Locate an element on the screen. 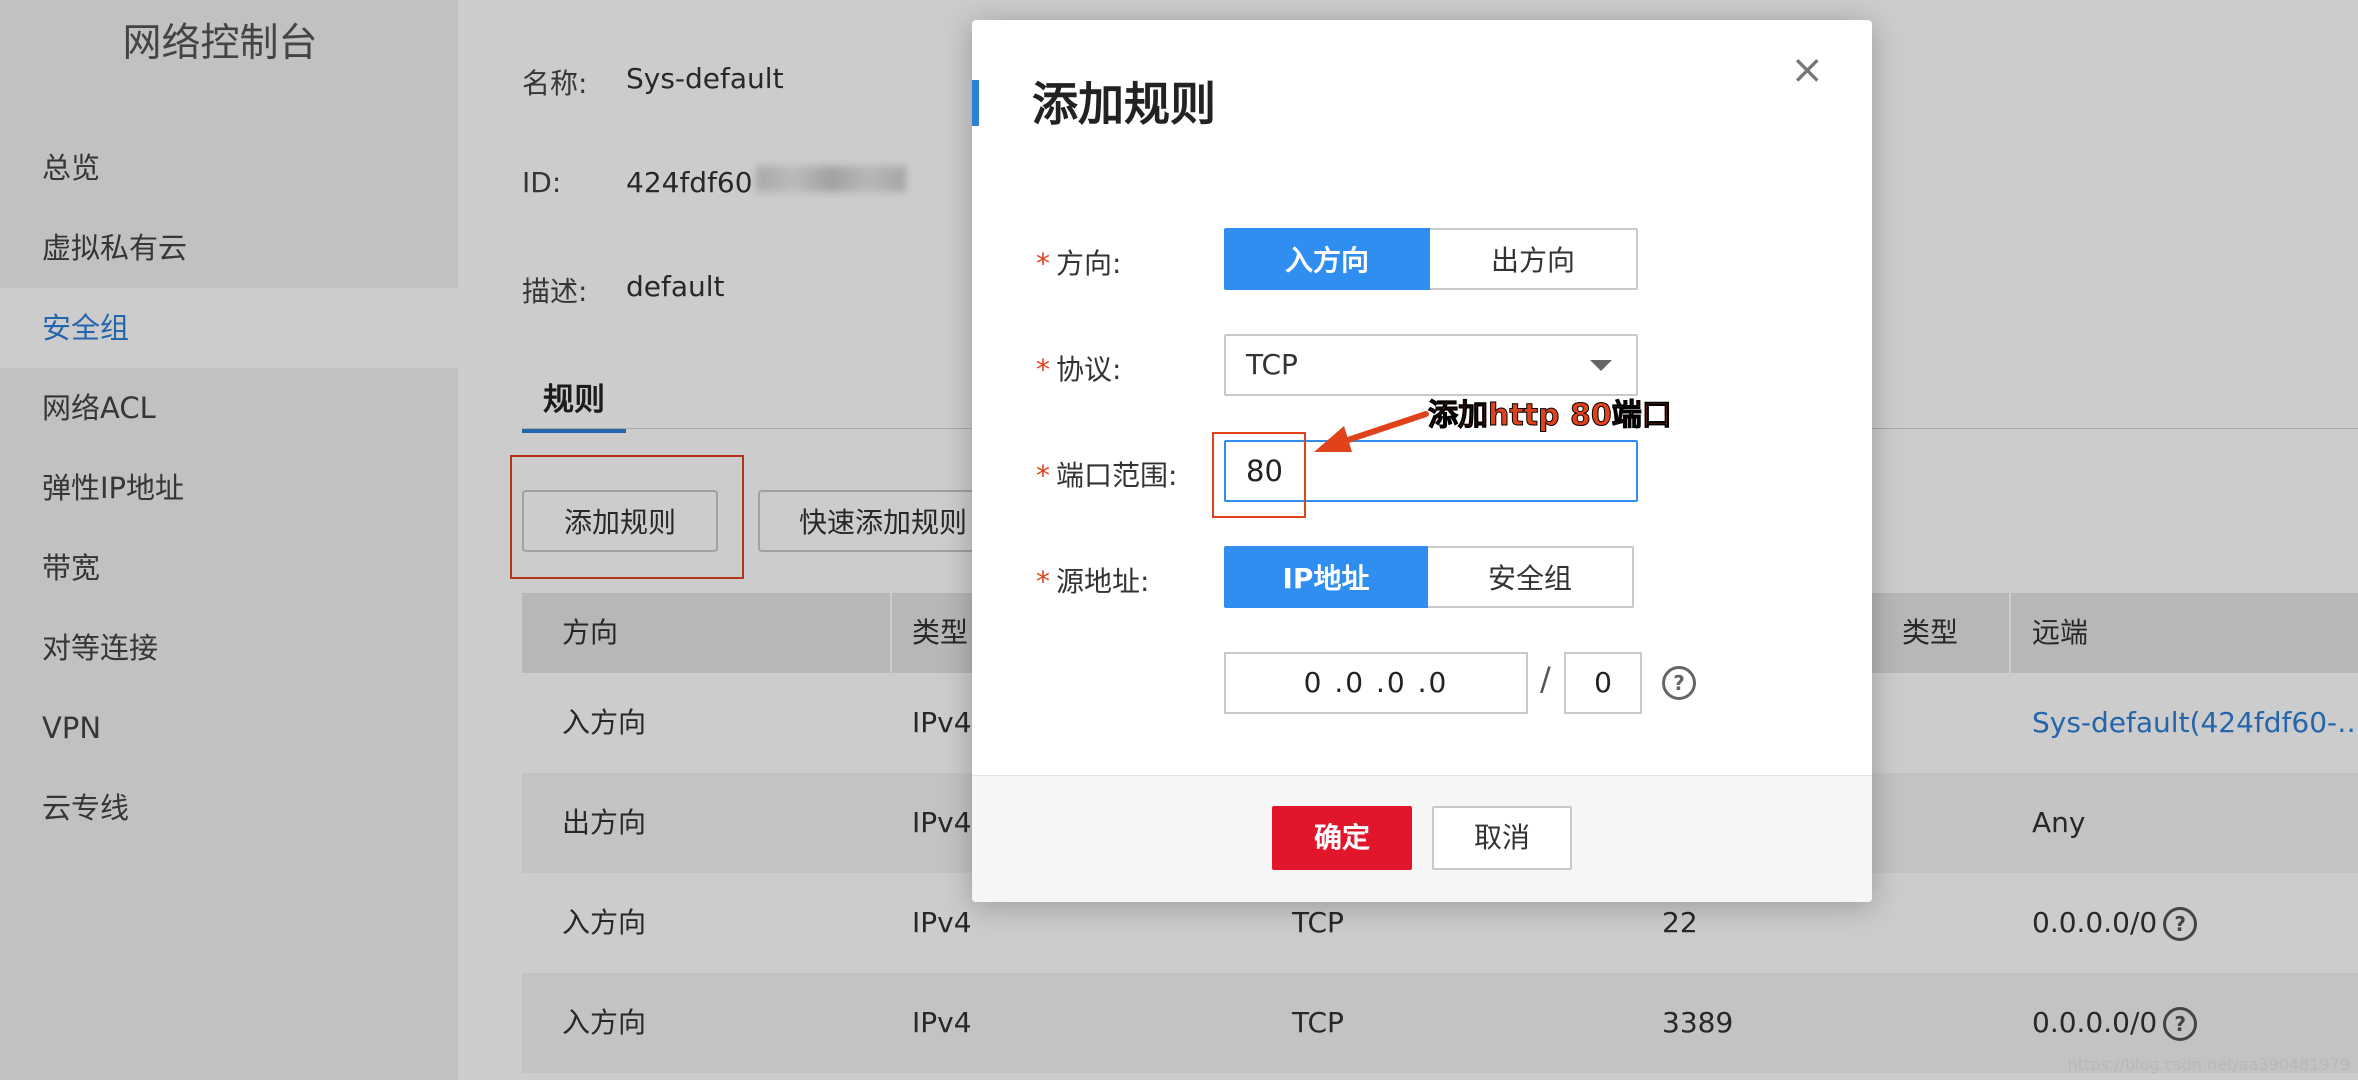 This screenshot has width=2358, height=1080. watermark: https://blog.csdn.net/aa390481979 is located at coordinates (2208, 1064).